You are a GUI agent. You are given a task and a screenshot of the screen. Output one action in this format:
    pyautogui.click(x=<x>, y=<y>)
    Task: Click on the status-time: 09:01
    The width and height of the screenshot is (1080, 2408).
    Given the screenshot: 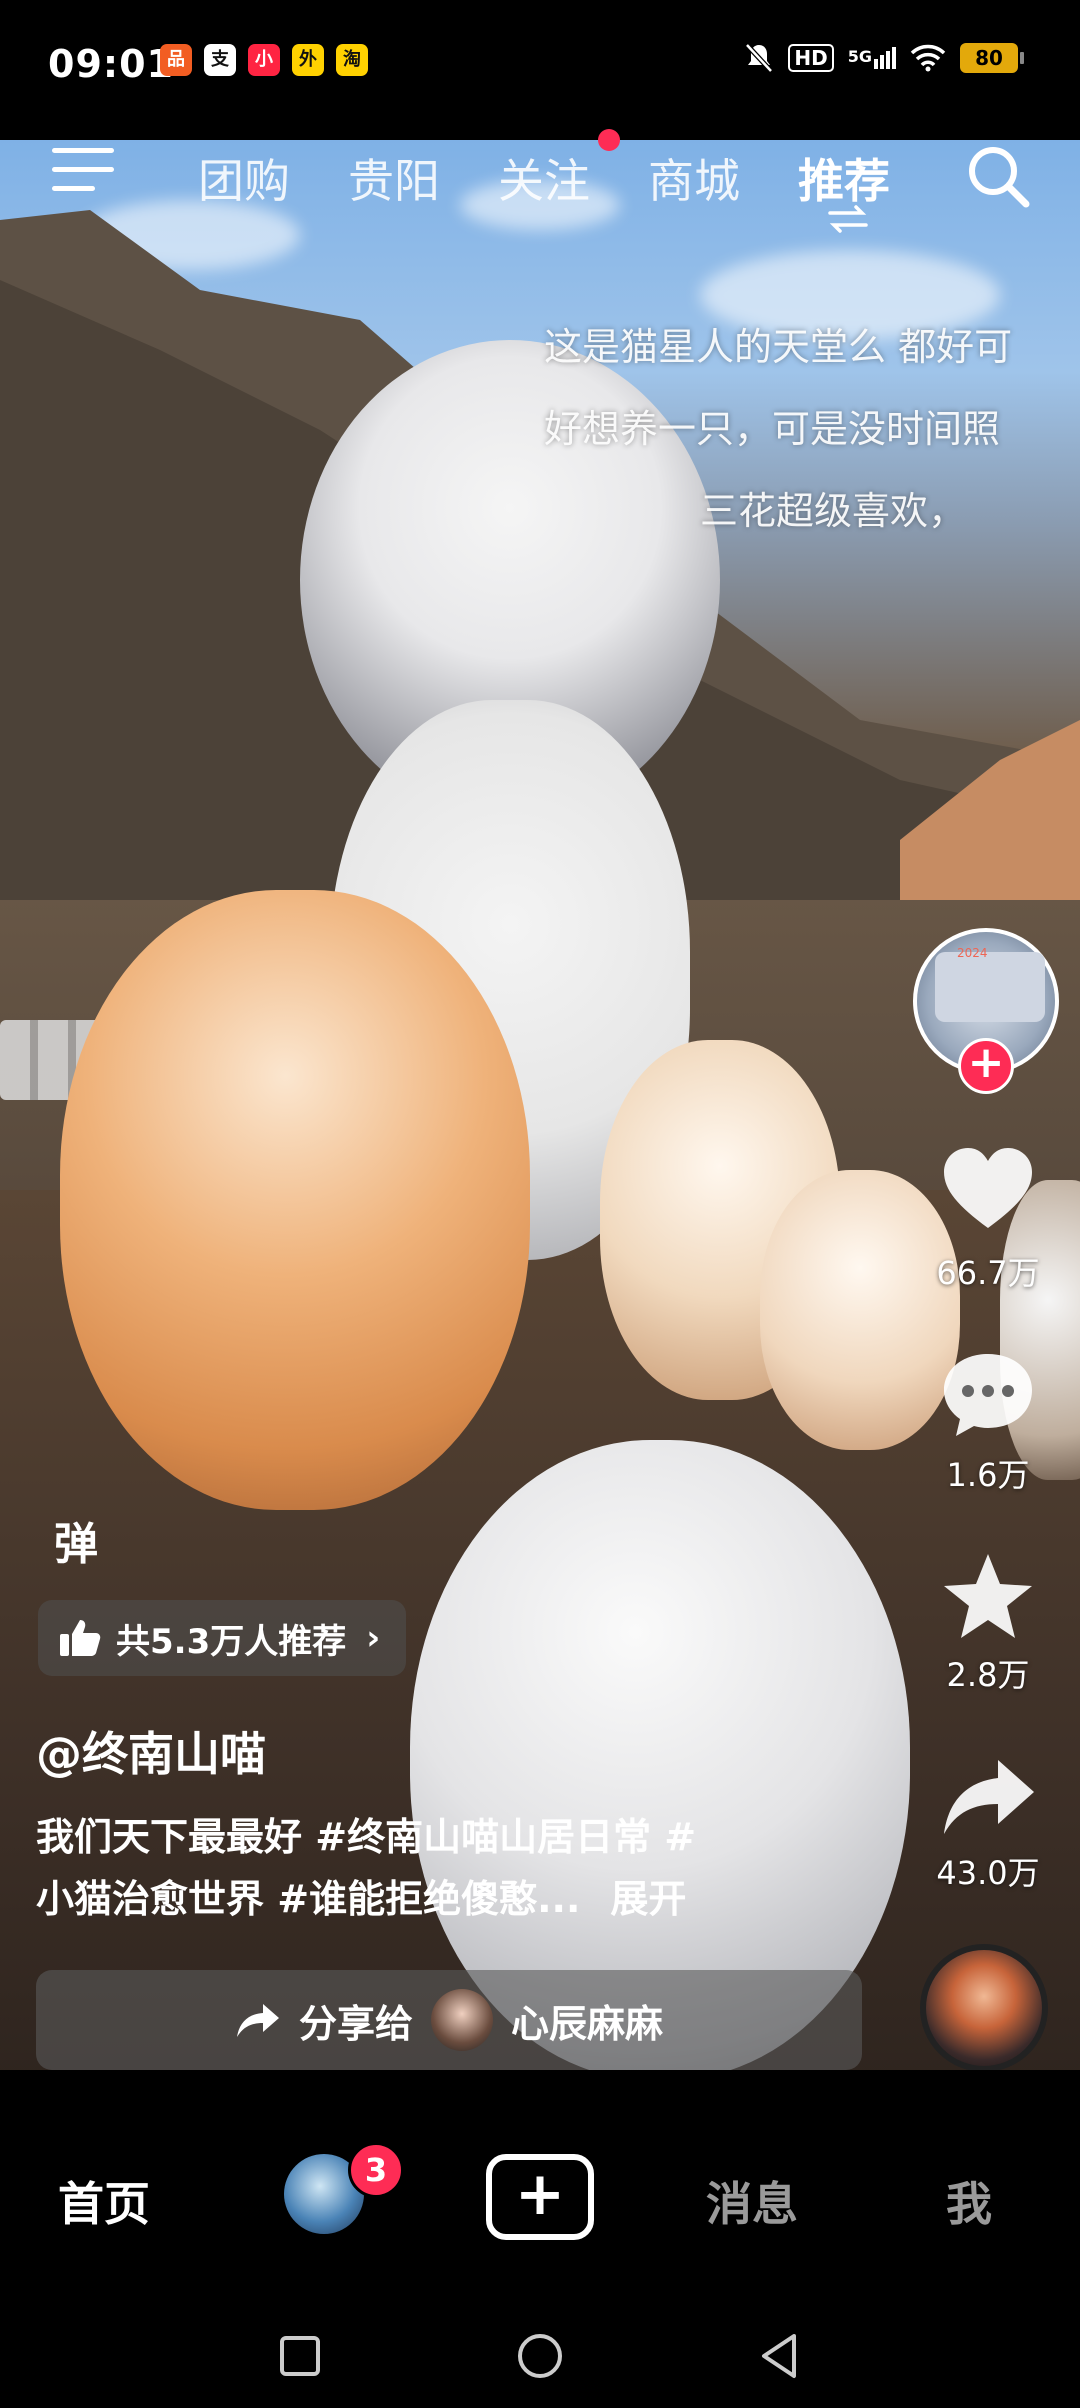 What is the action you would take?
    pyautogui.click(x=111, y=64)
    